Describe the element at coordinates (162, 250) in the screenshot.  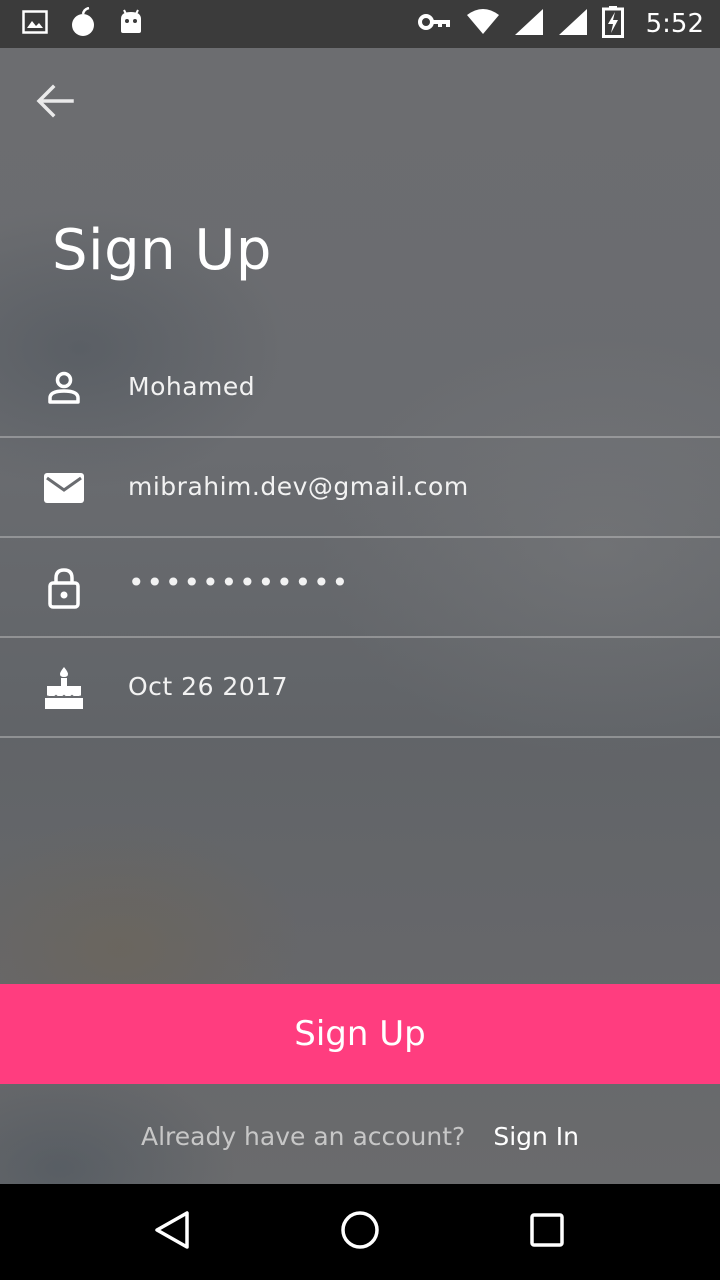
I see `page-title: Sign Up` at that location.